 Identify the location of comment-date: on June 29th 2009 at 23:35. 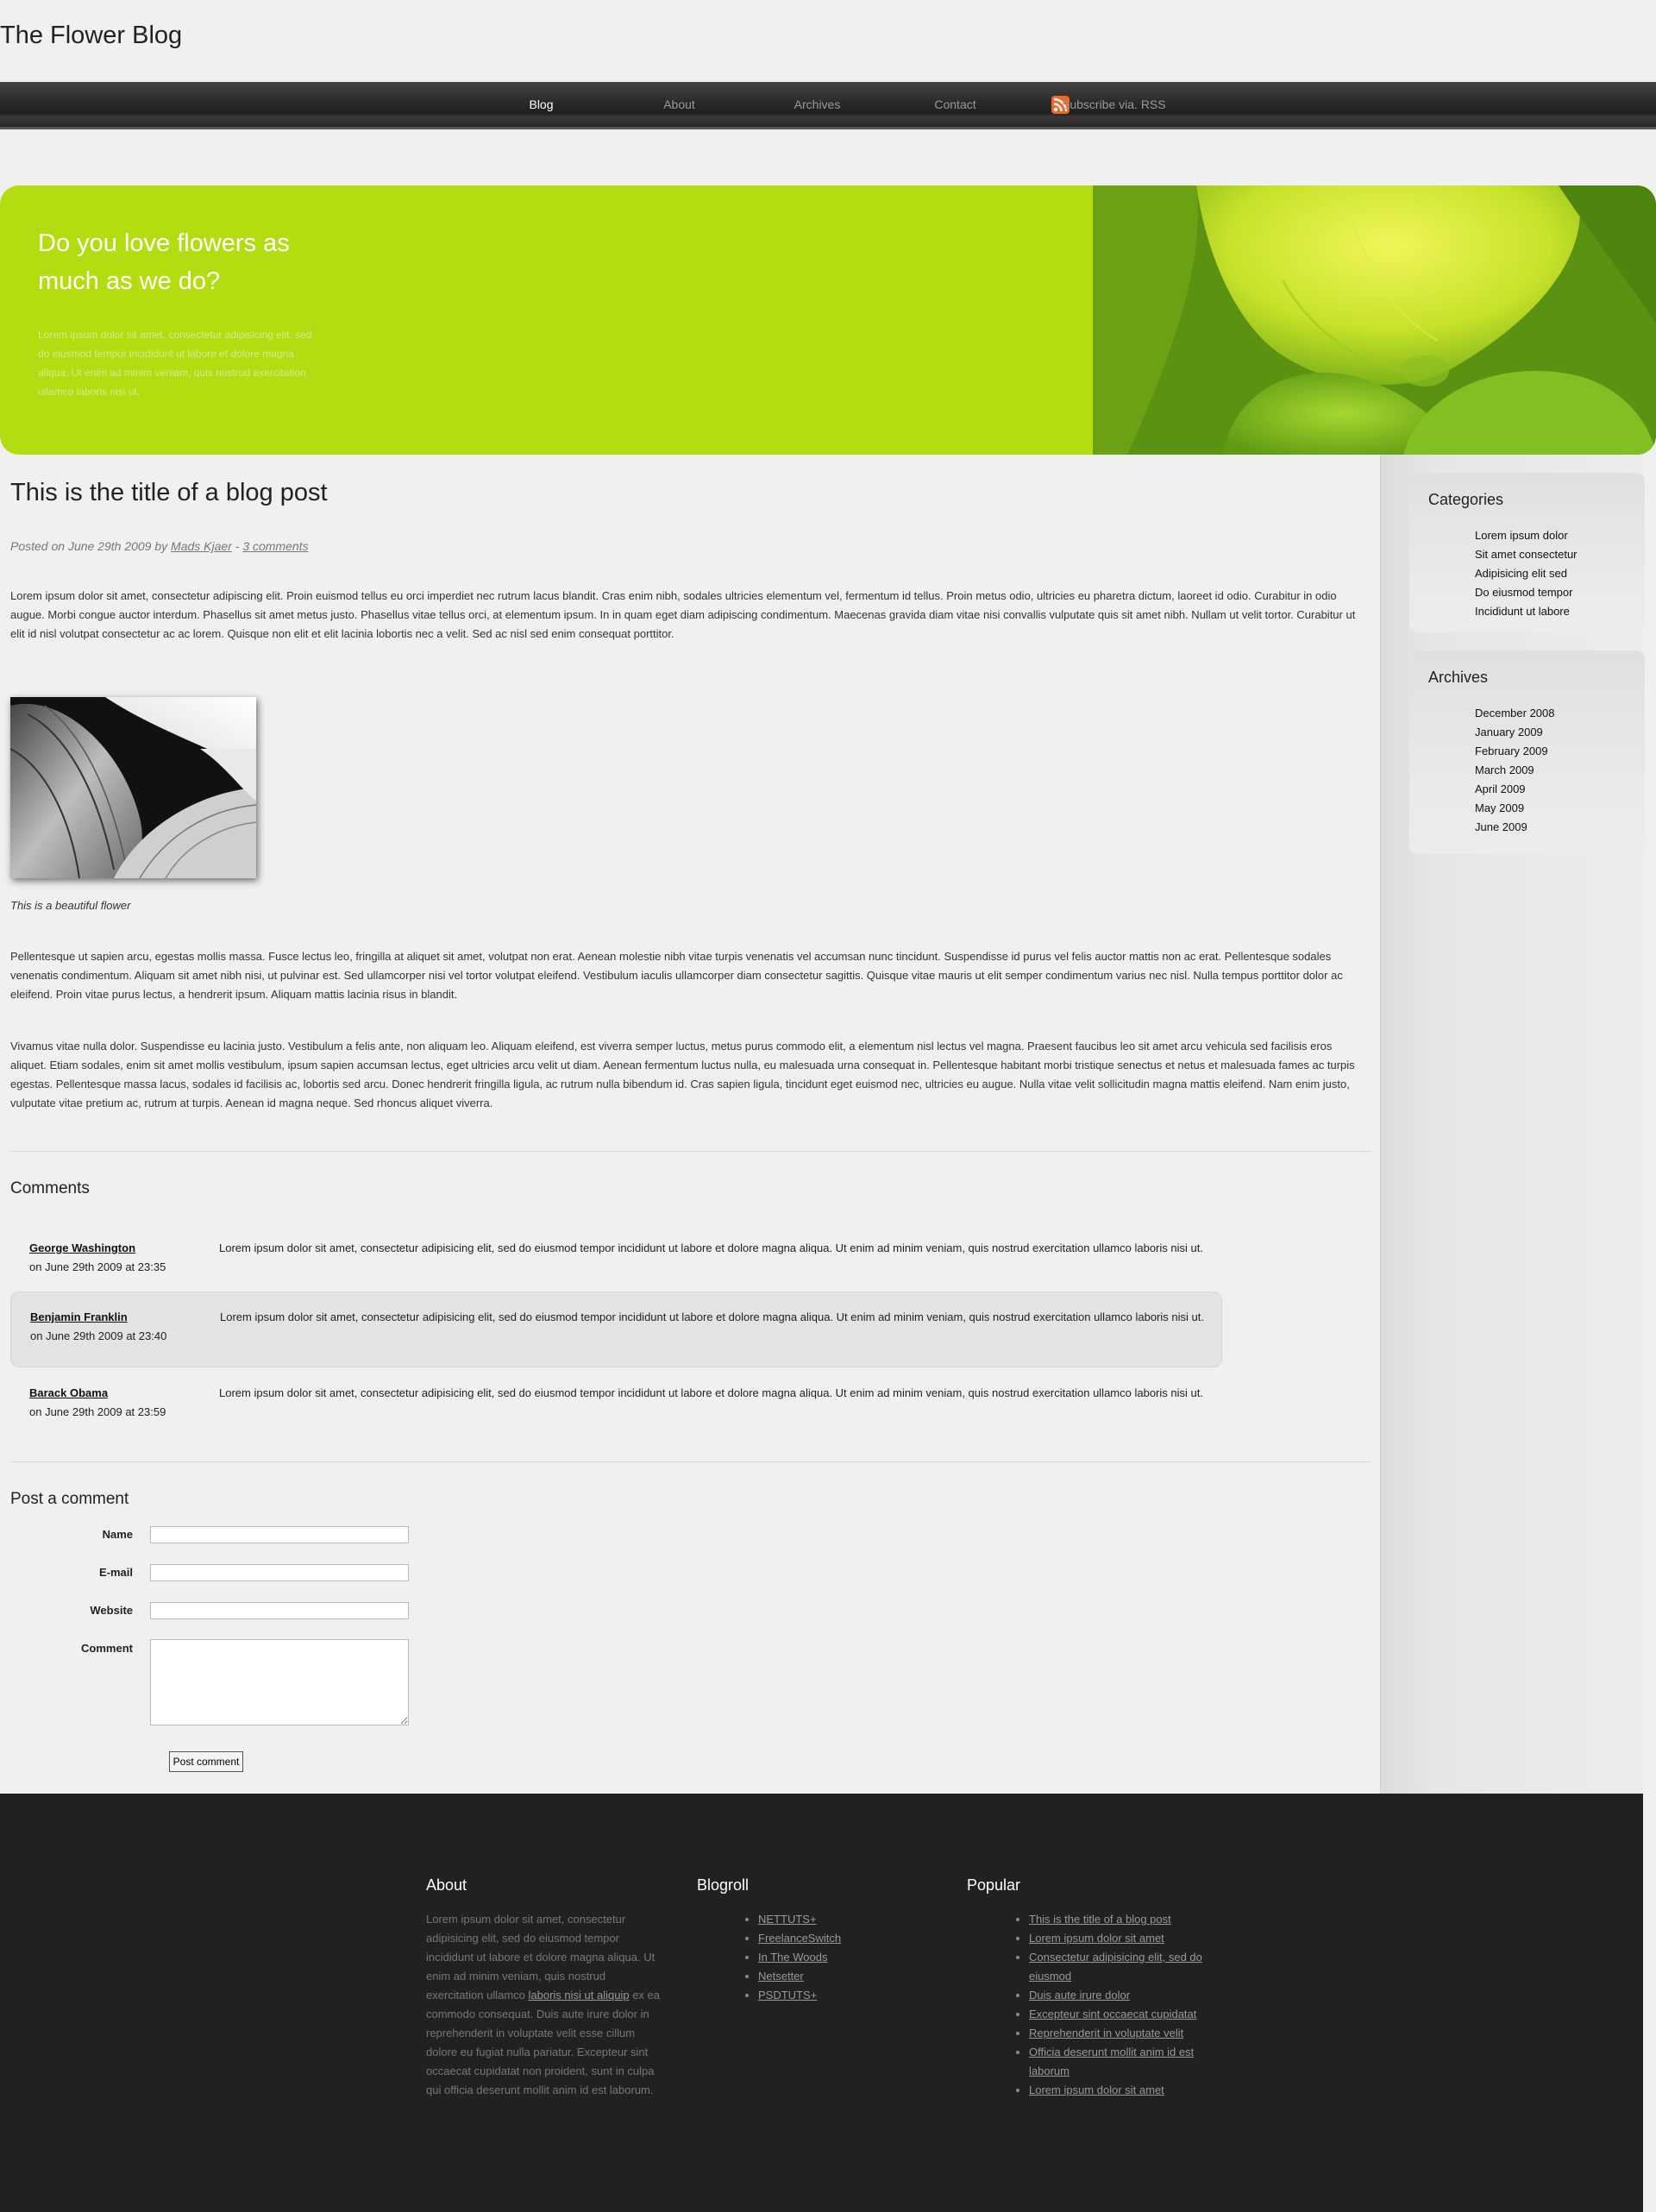
(97, 1267).